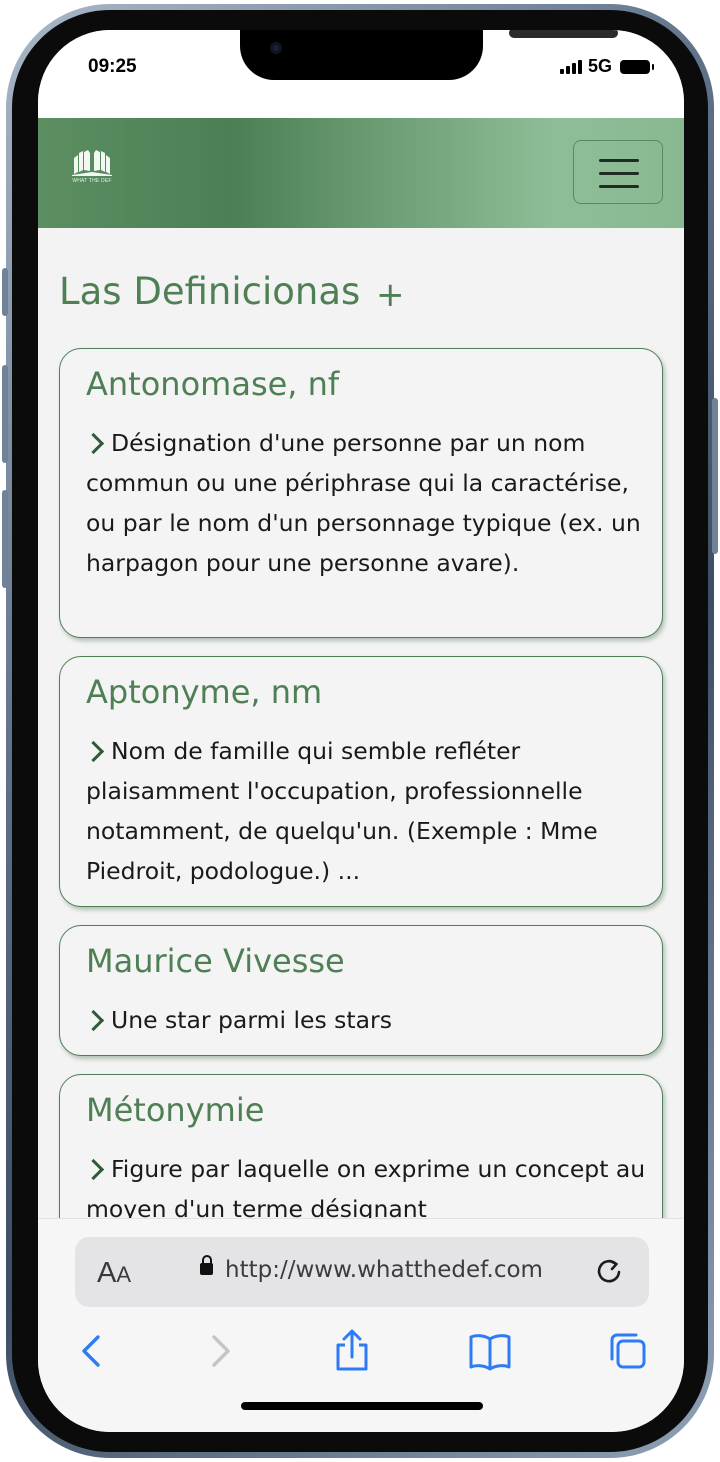 Image resolution: width=720 pixels, height=1462 pixels. Describe the element at coordinates (609, 1271) in the screenshot. I see `reload-icon` at that location.